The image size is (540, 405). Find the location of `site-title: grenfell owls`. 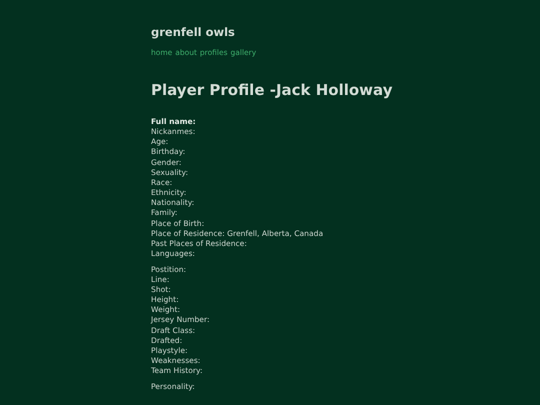

site-title: grenfell owls is located at coordinates (193, 32).